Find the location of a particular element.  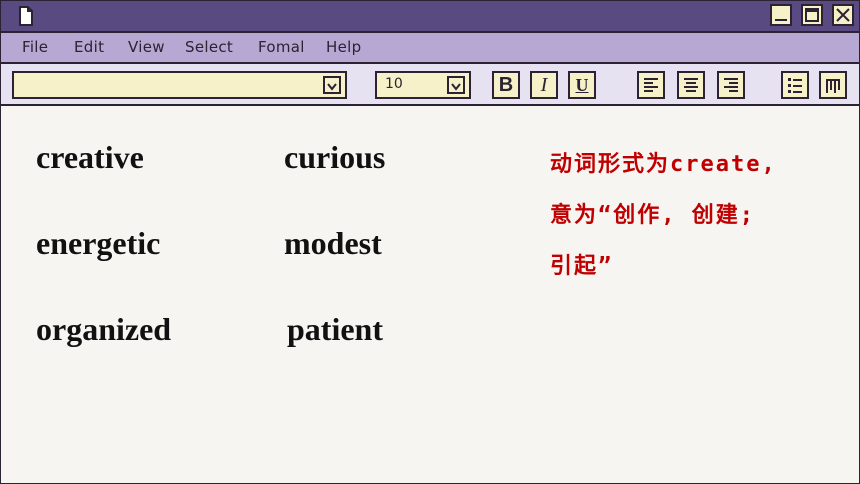

menu-select: Select is located at coordinates (209, 47).